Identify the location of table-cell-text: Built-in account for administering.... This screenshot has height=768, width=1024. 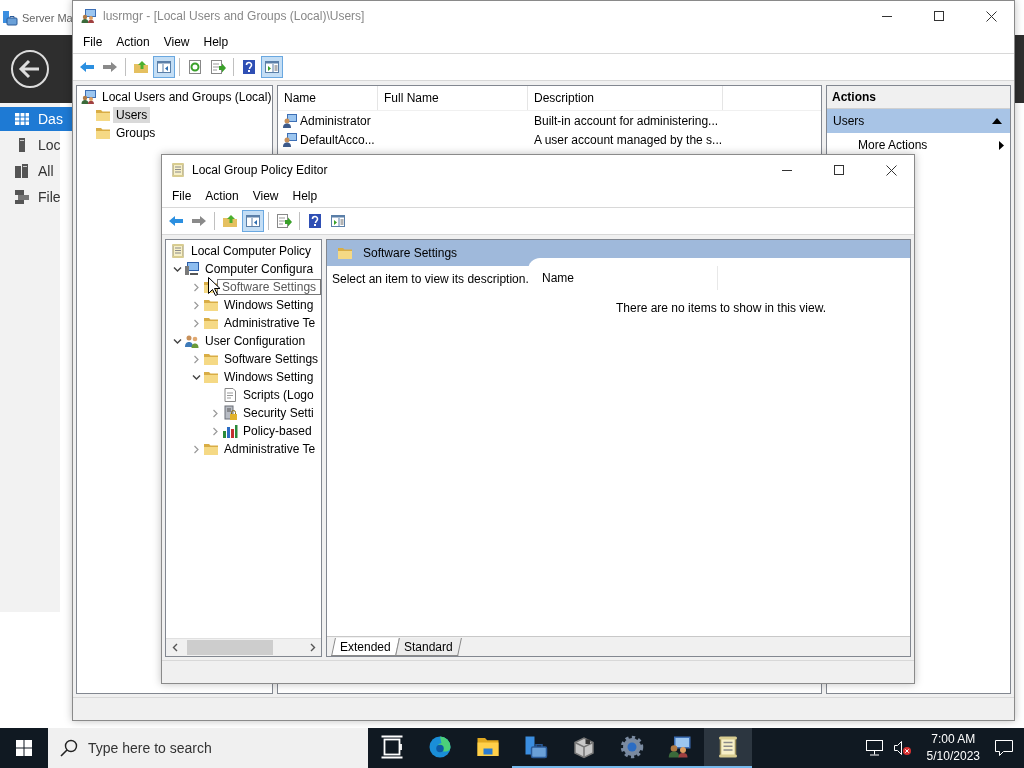
(626, 120).